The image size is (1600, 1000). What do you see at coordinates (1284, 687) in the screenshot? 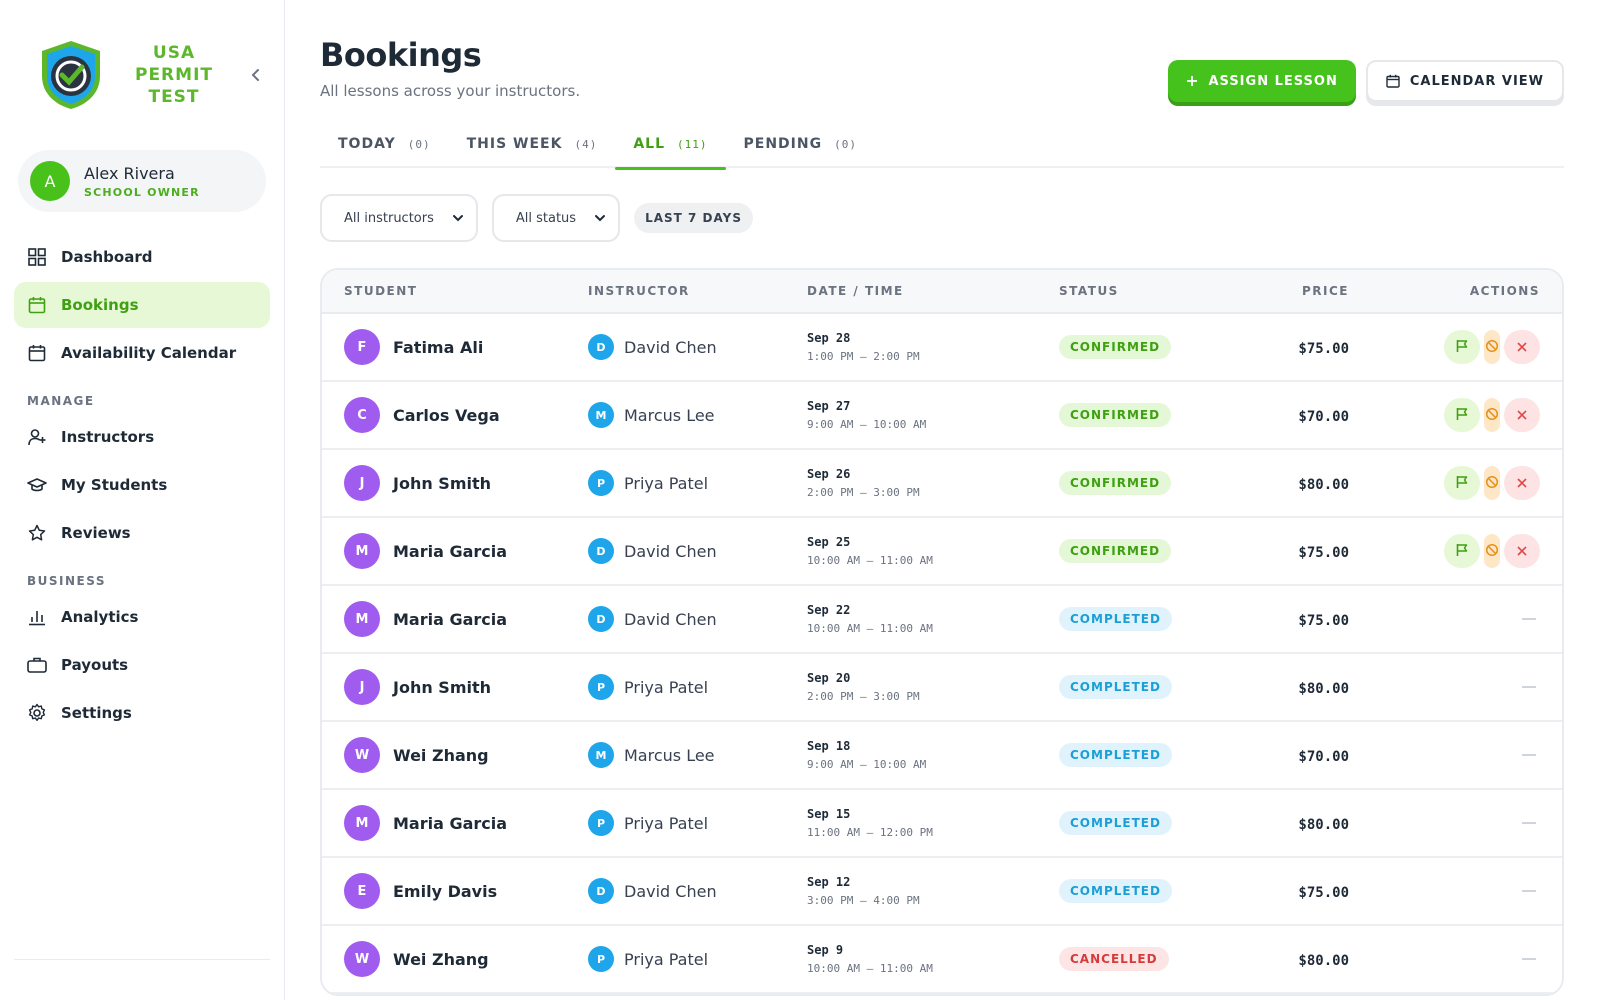
I see `price-cell: $80.00` at bounding box center [1284, 687].